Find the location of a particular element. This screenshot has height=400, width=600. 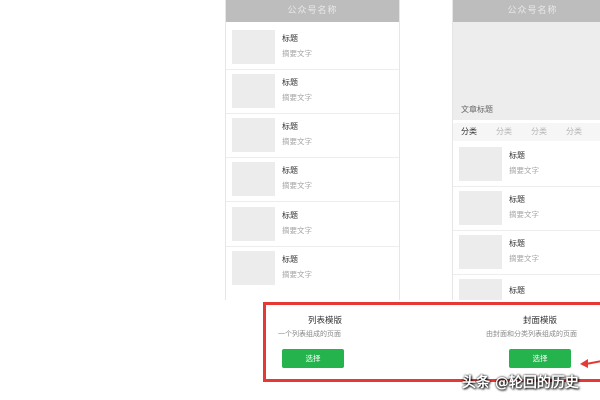

cover-template-description: 由封面和分类列表组成的页面 is located at coordinates (531, 334).